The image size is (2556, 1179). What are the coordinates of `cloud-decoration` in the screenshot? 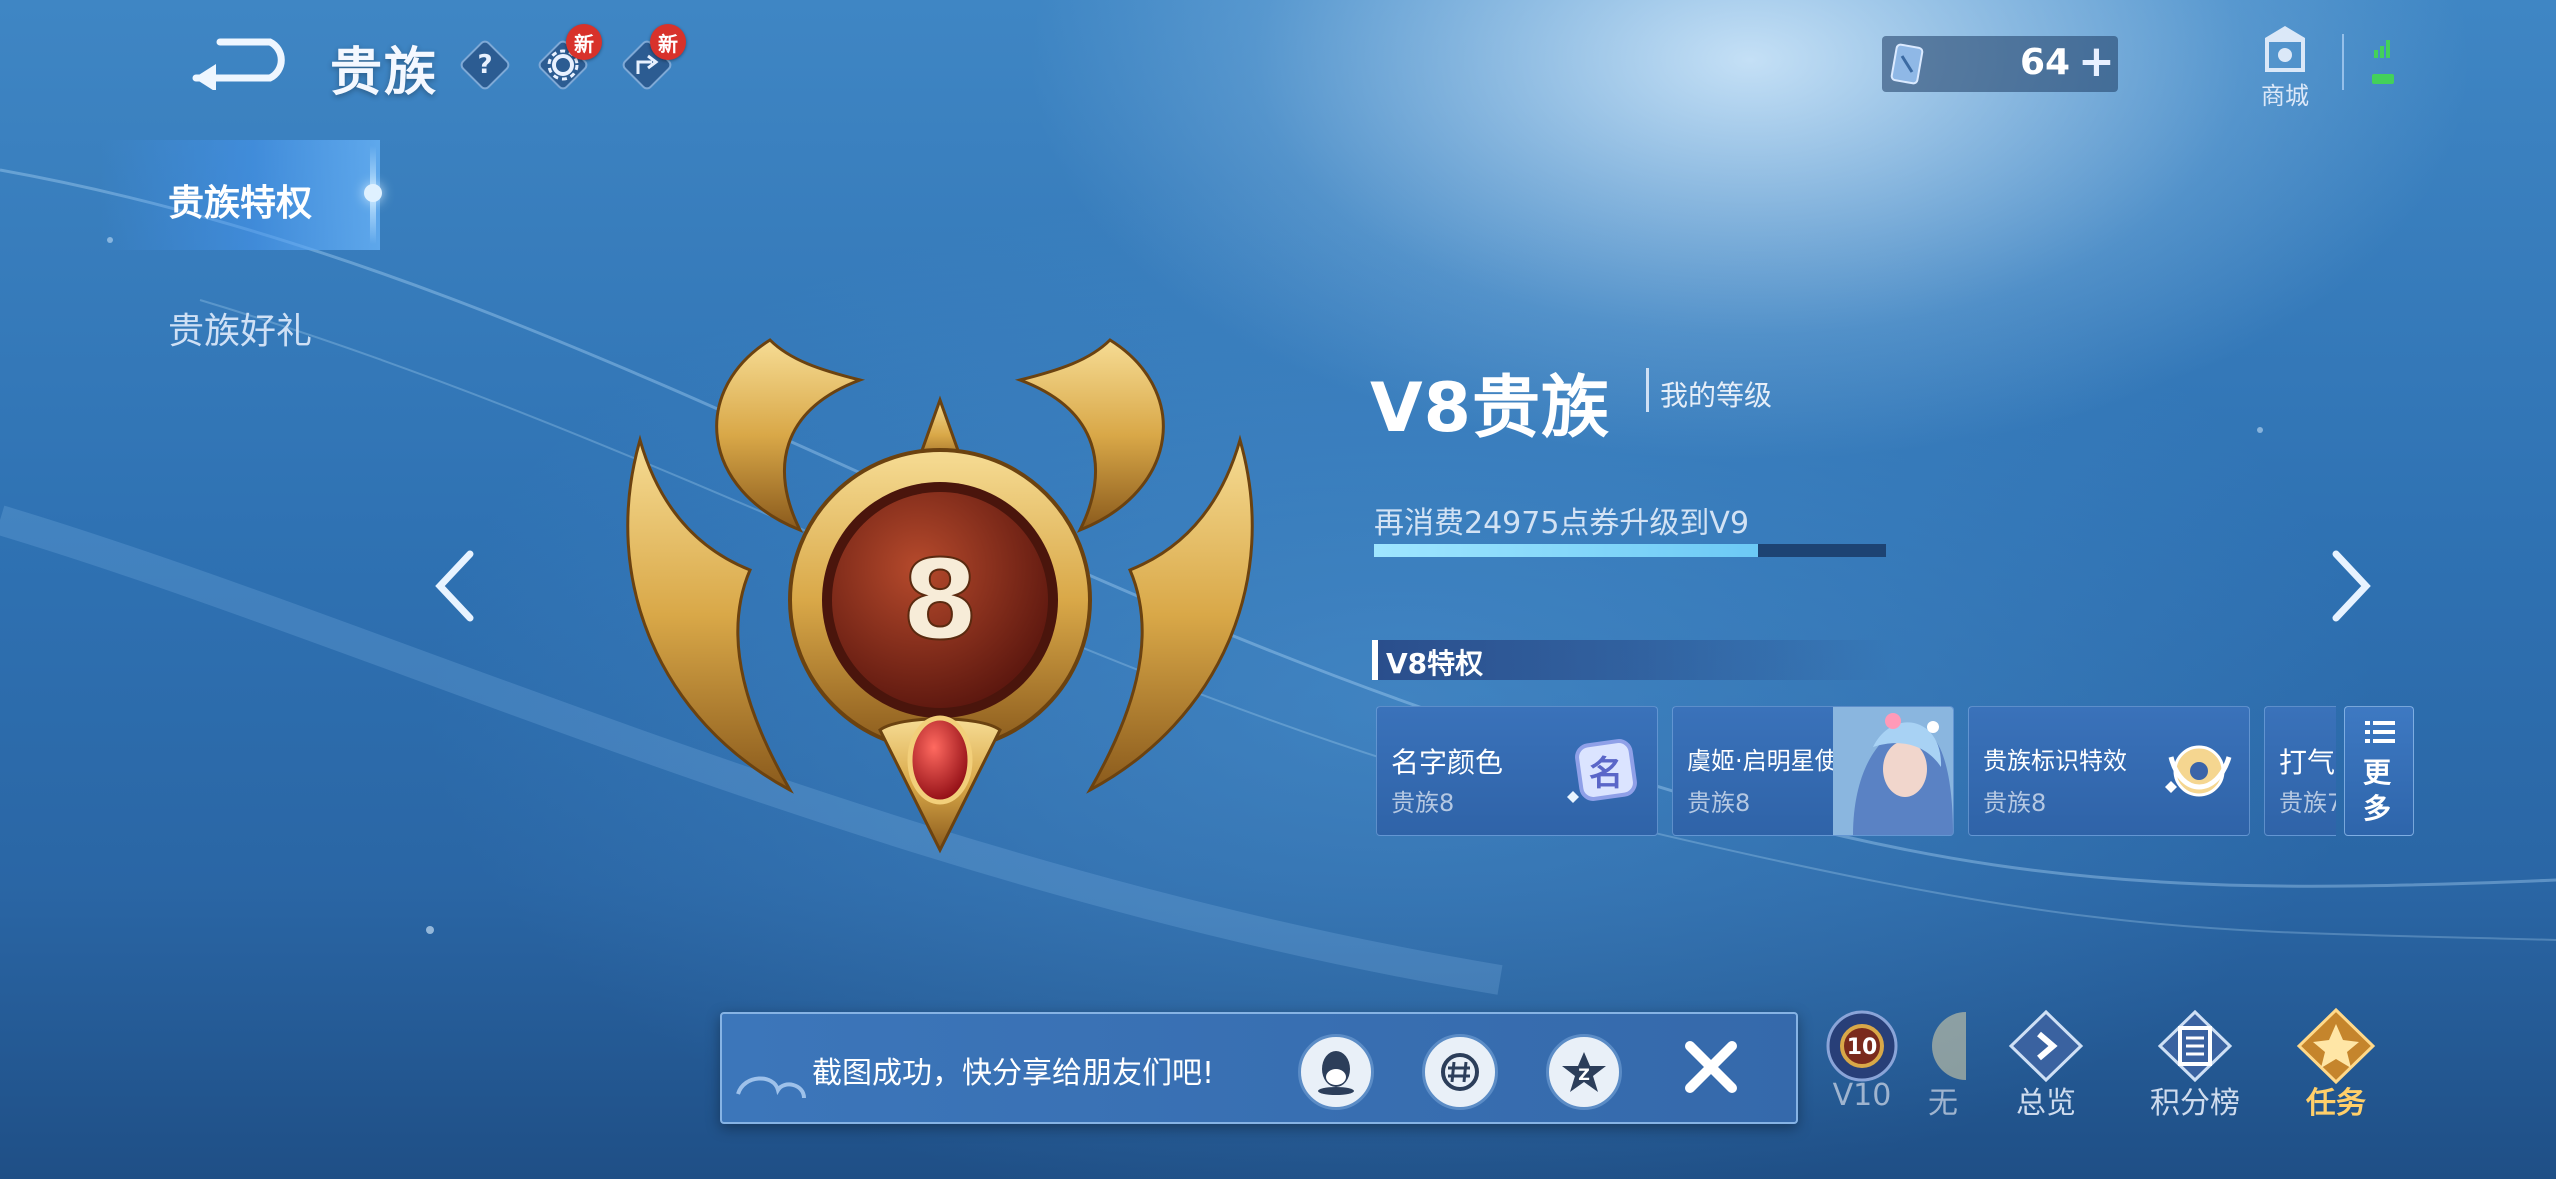 It's located at (771, 1087).